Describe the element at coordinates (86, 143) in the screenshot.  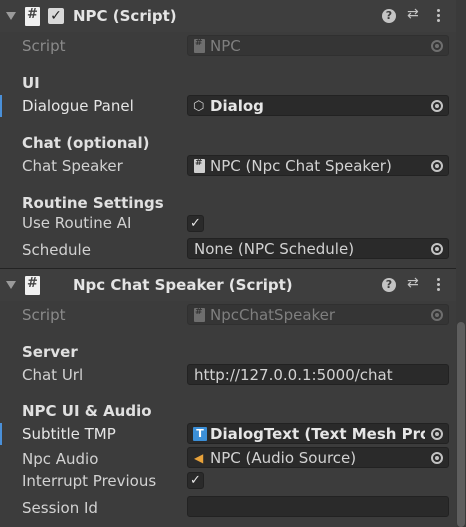
I see `section-header-chat: Chat (optional)` at that location.